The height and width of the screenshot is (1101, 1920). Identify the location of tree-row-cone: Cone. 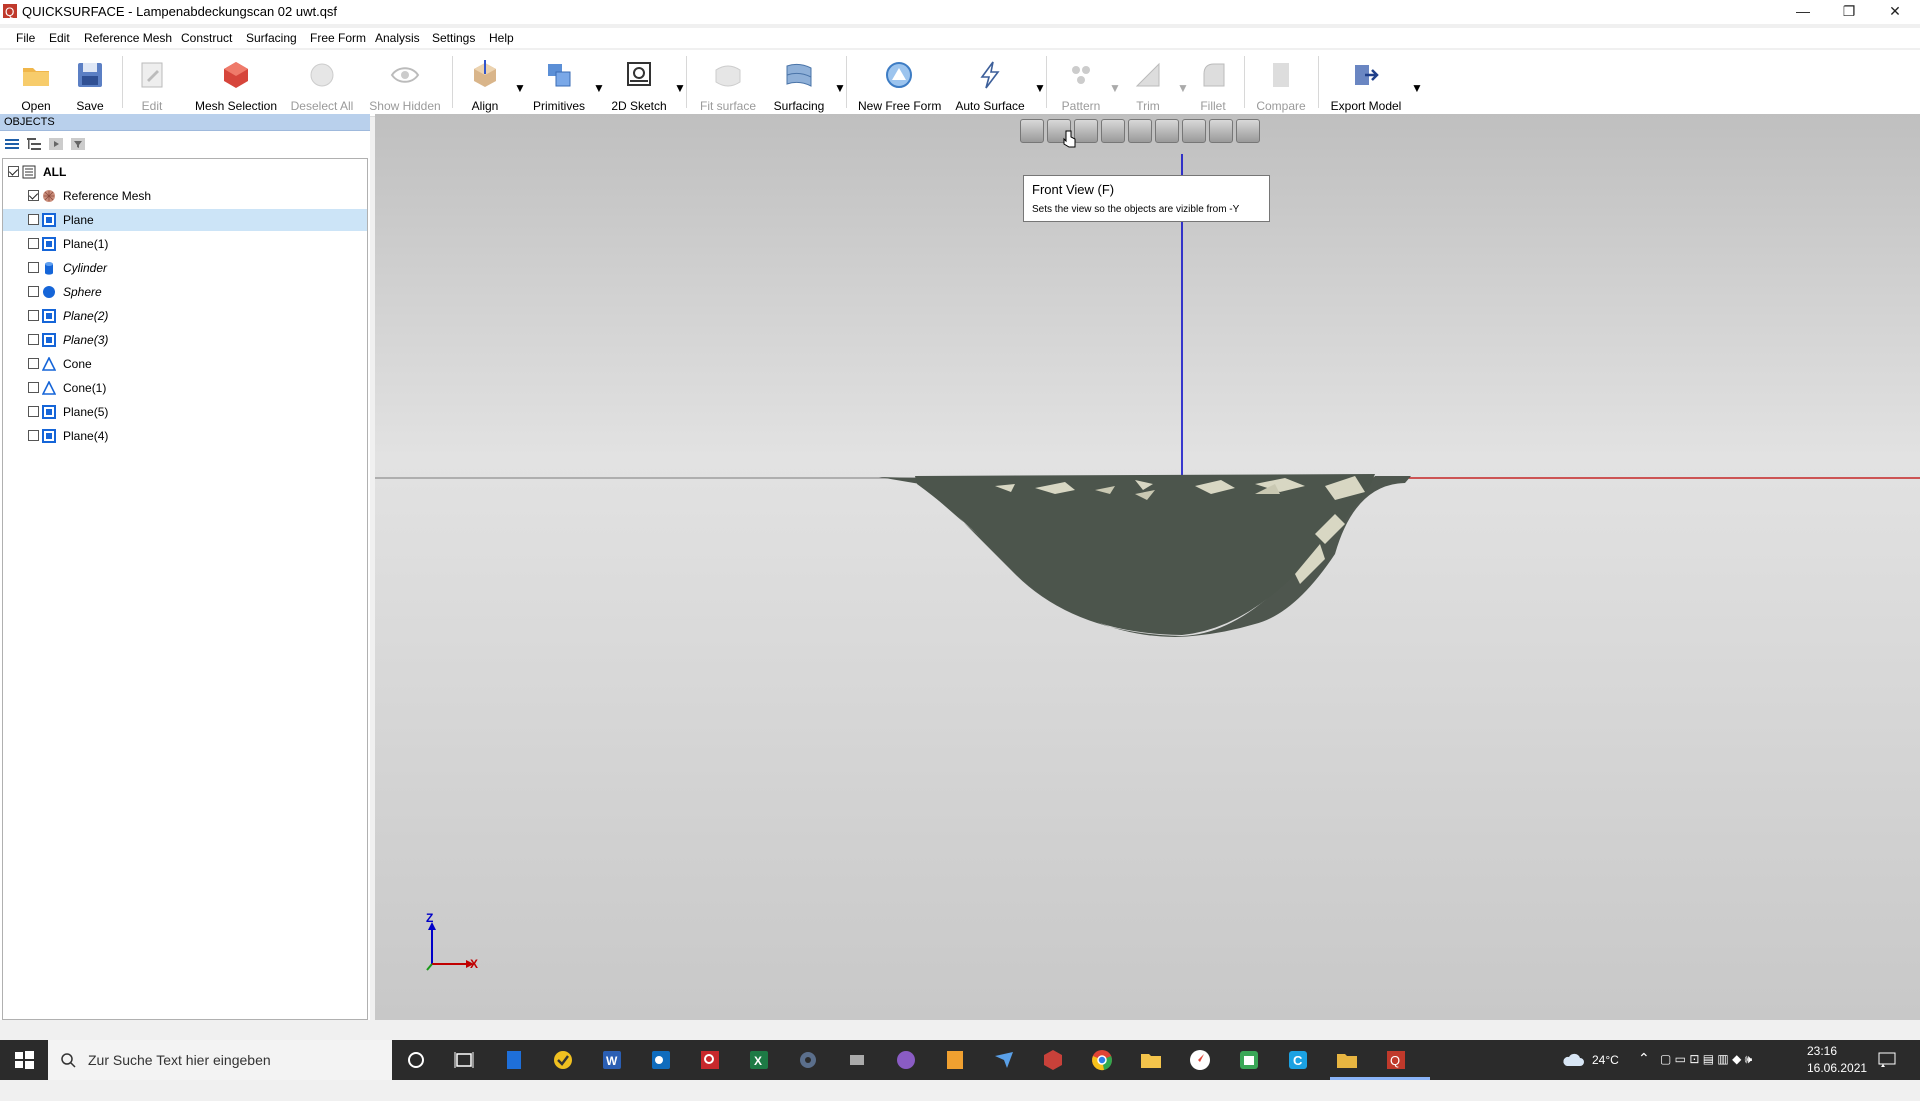
(185, 364).